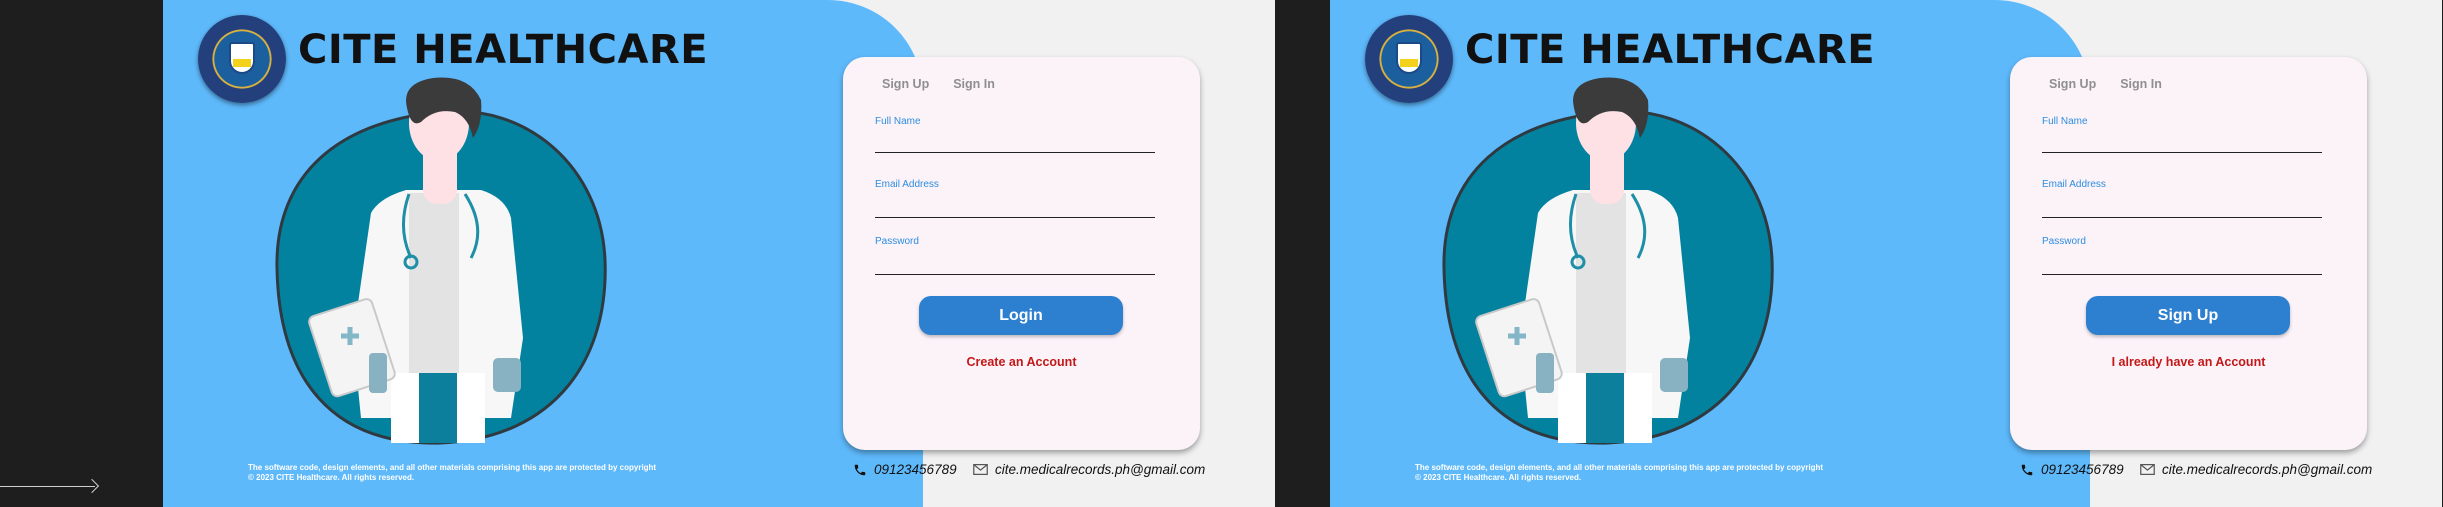 The height and width of the screenshot is (507, 2443). I want to click on flow-arrow, so click(47, 486).